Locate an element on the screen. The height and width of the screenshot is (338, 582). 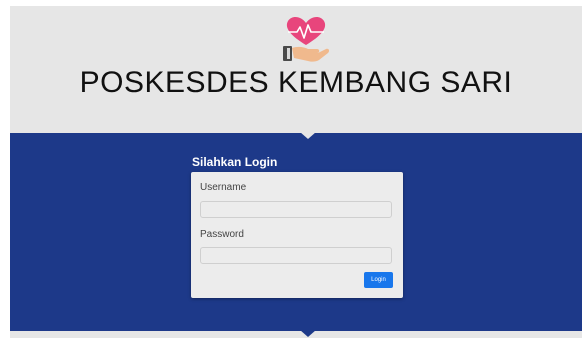
band-notch is located at coordinates (308, 333).